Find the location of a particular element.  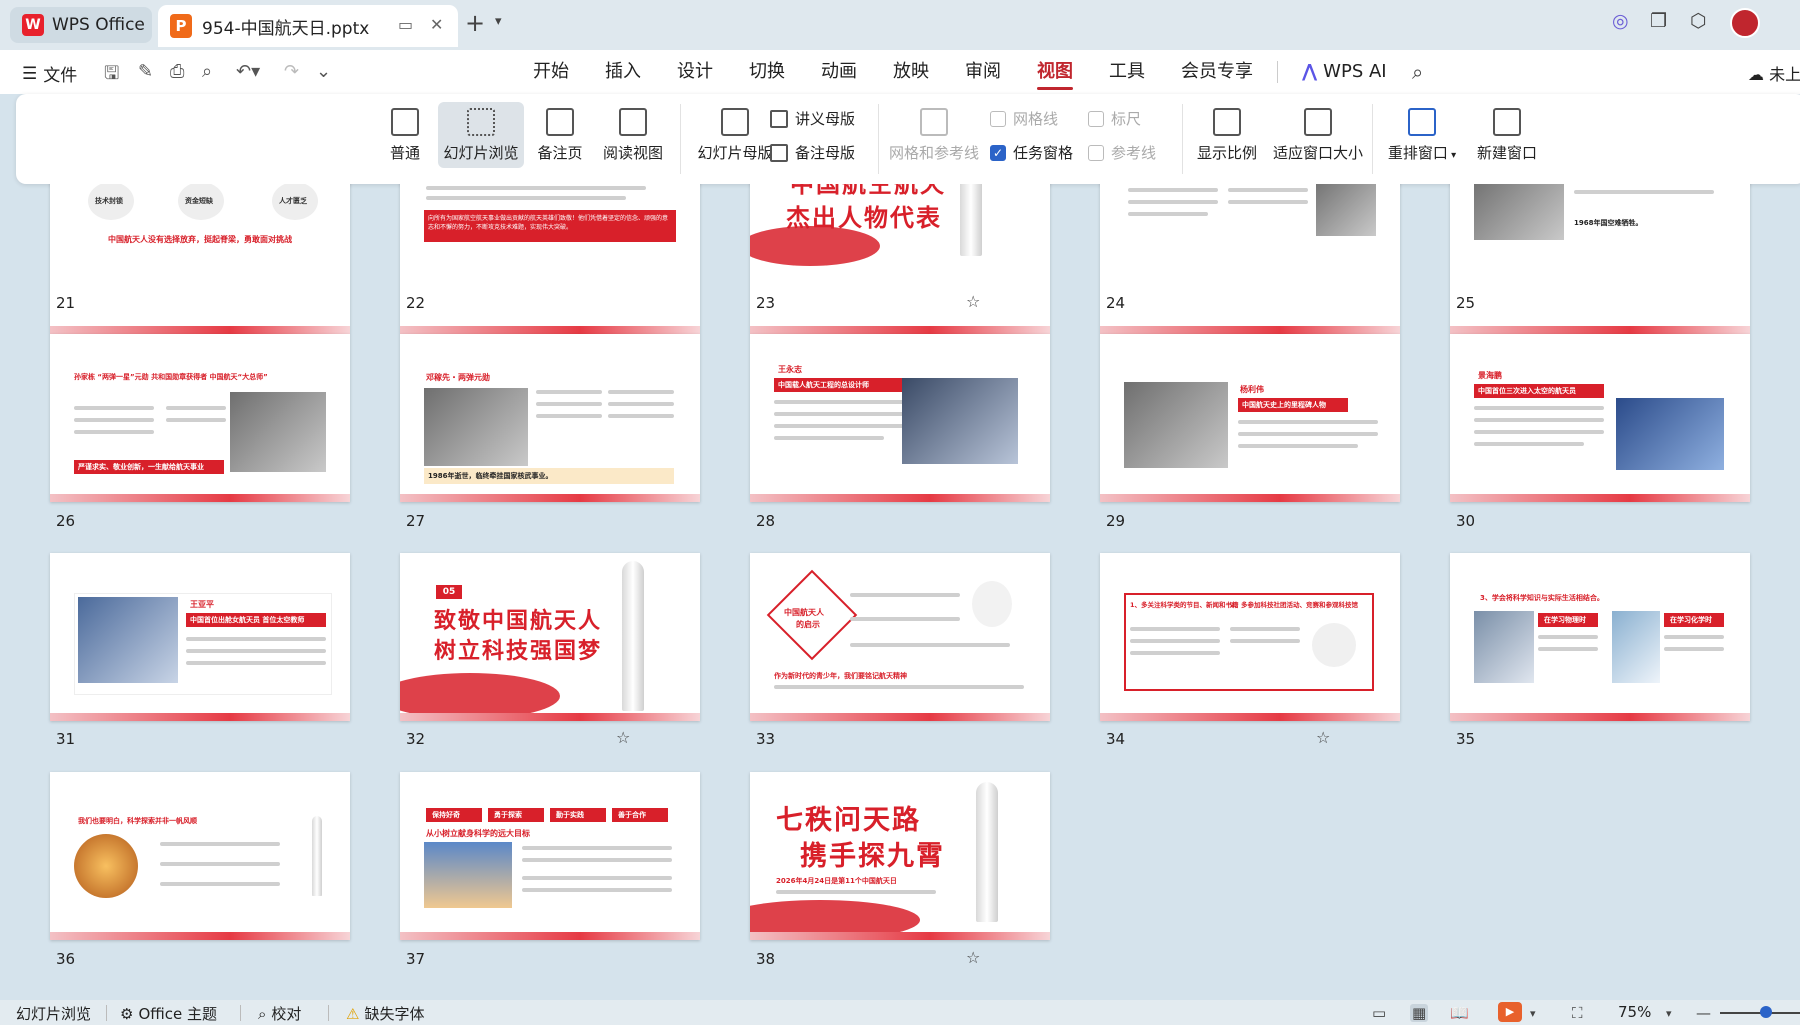

slide-thumbnail is located at coordinates (1250, 259).